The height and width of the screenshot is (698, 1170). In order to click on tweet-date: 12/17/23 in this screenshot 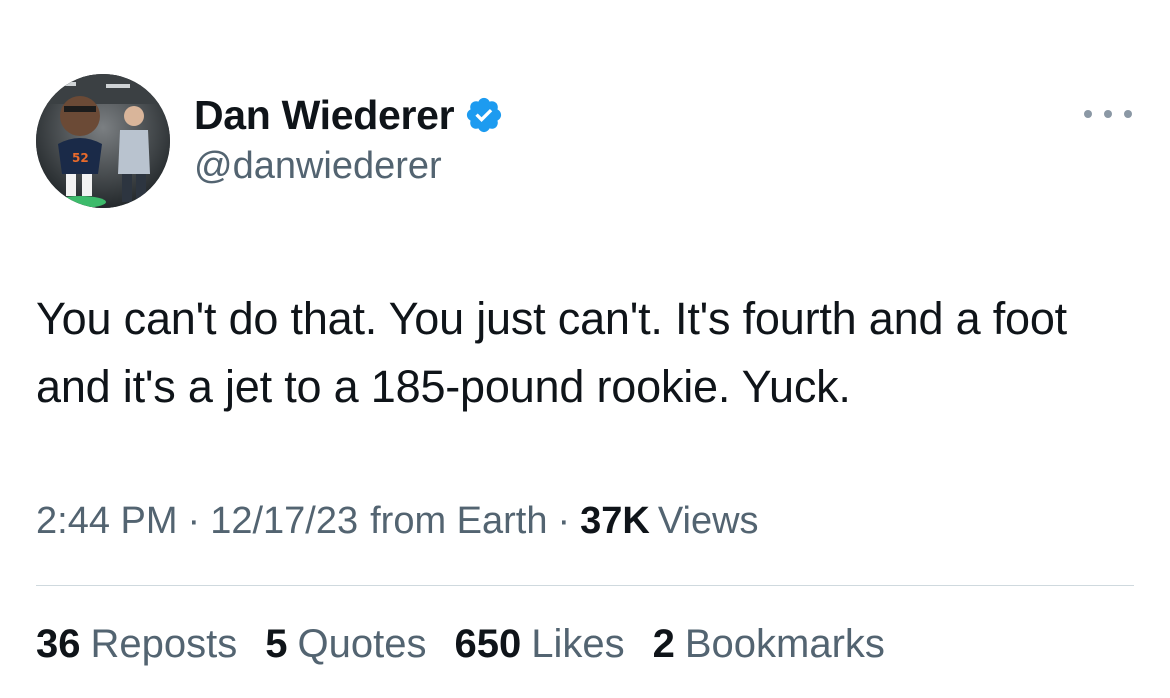, I will do `click(284, 521)`.